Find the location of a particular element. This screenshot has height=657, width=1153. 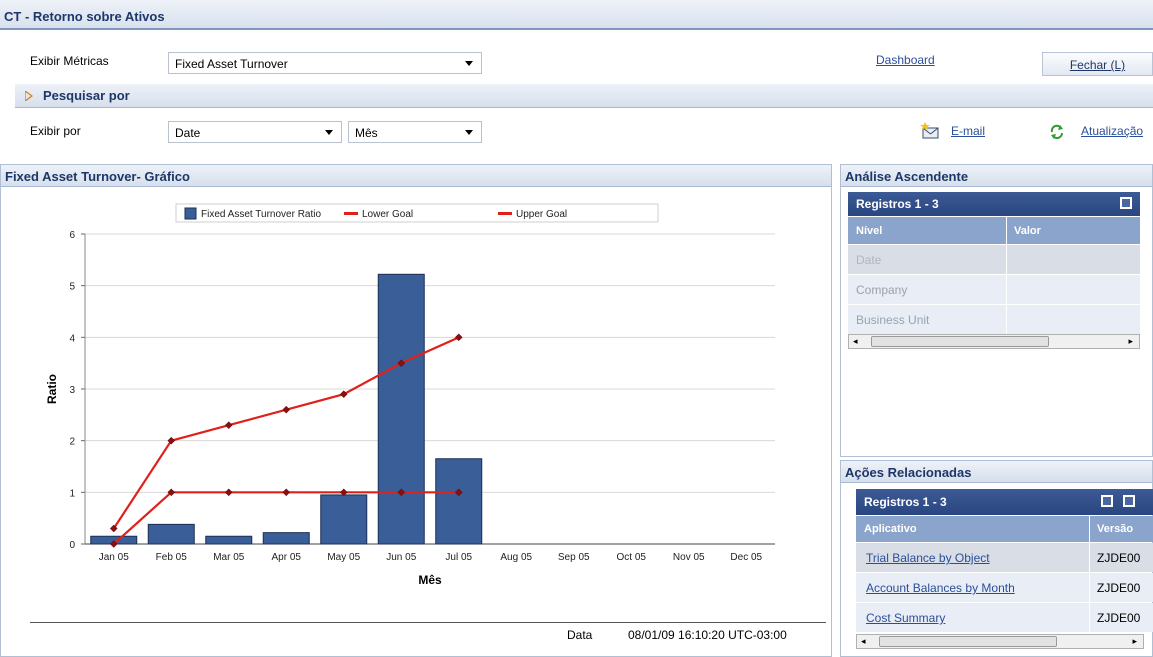

x-axis-title: Mês is located at coordinates (430, 580).